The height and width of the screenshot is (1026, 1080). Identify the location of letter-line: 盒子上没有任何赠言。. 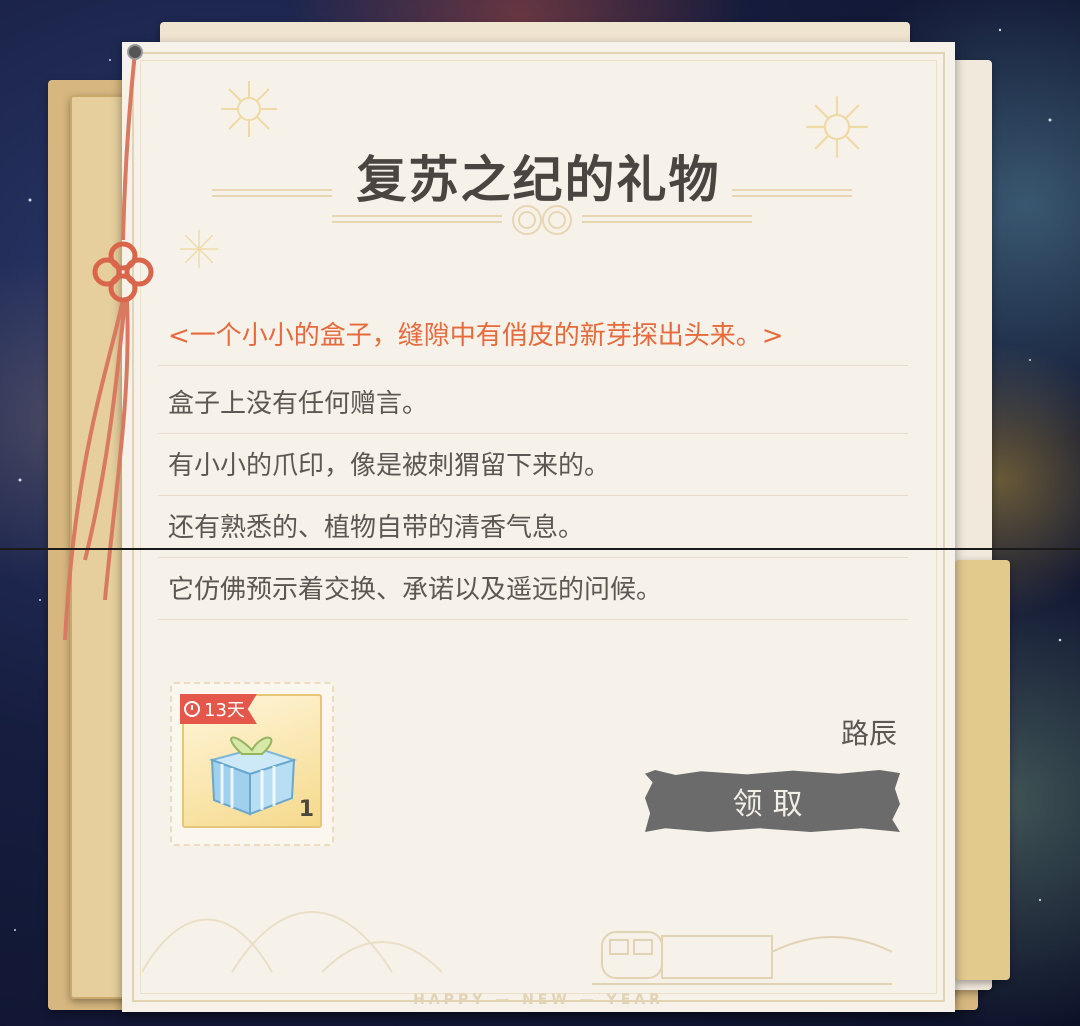
(533, 402).